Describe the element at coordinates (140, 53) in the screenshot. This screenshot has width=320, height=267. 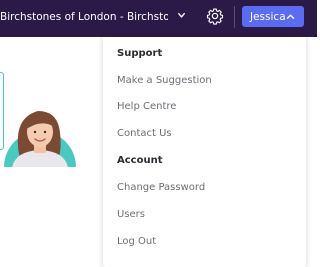
I see `support-heading: Support` at that location.